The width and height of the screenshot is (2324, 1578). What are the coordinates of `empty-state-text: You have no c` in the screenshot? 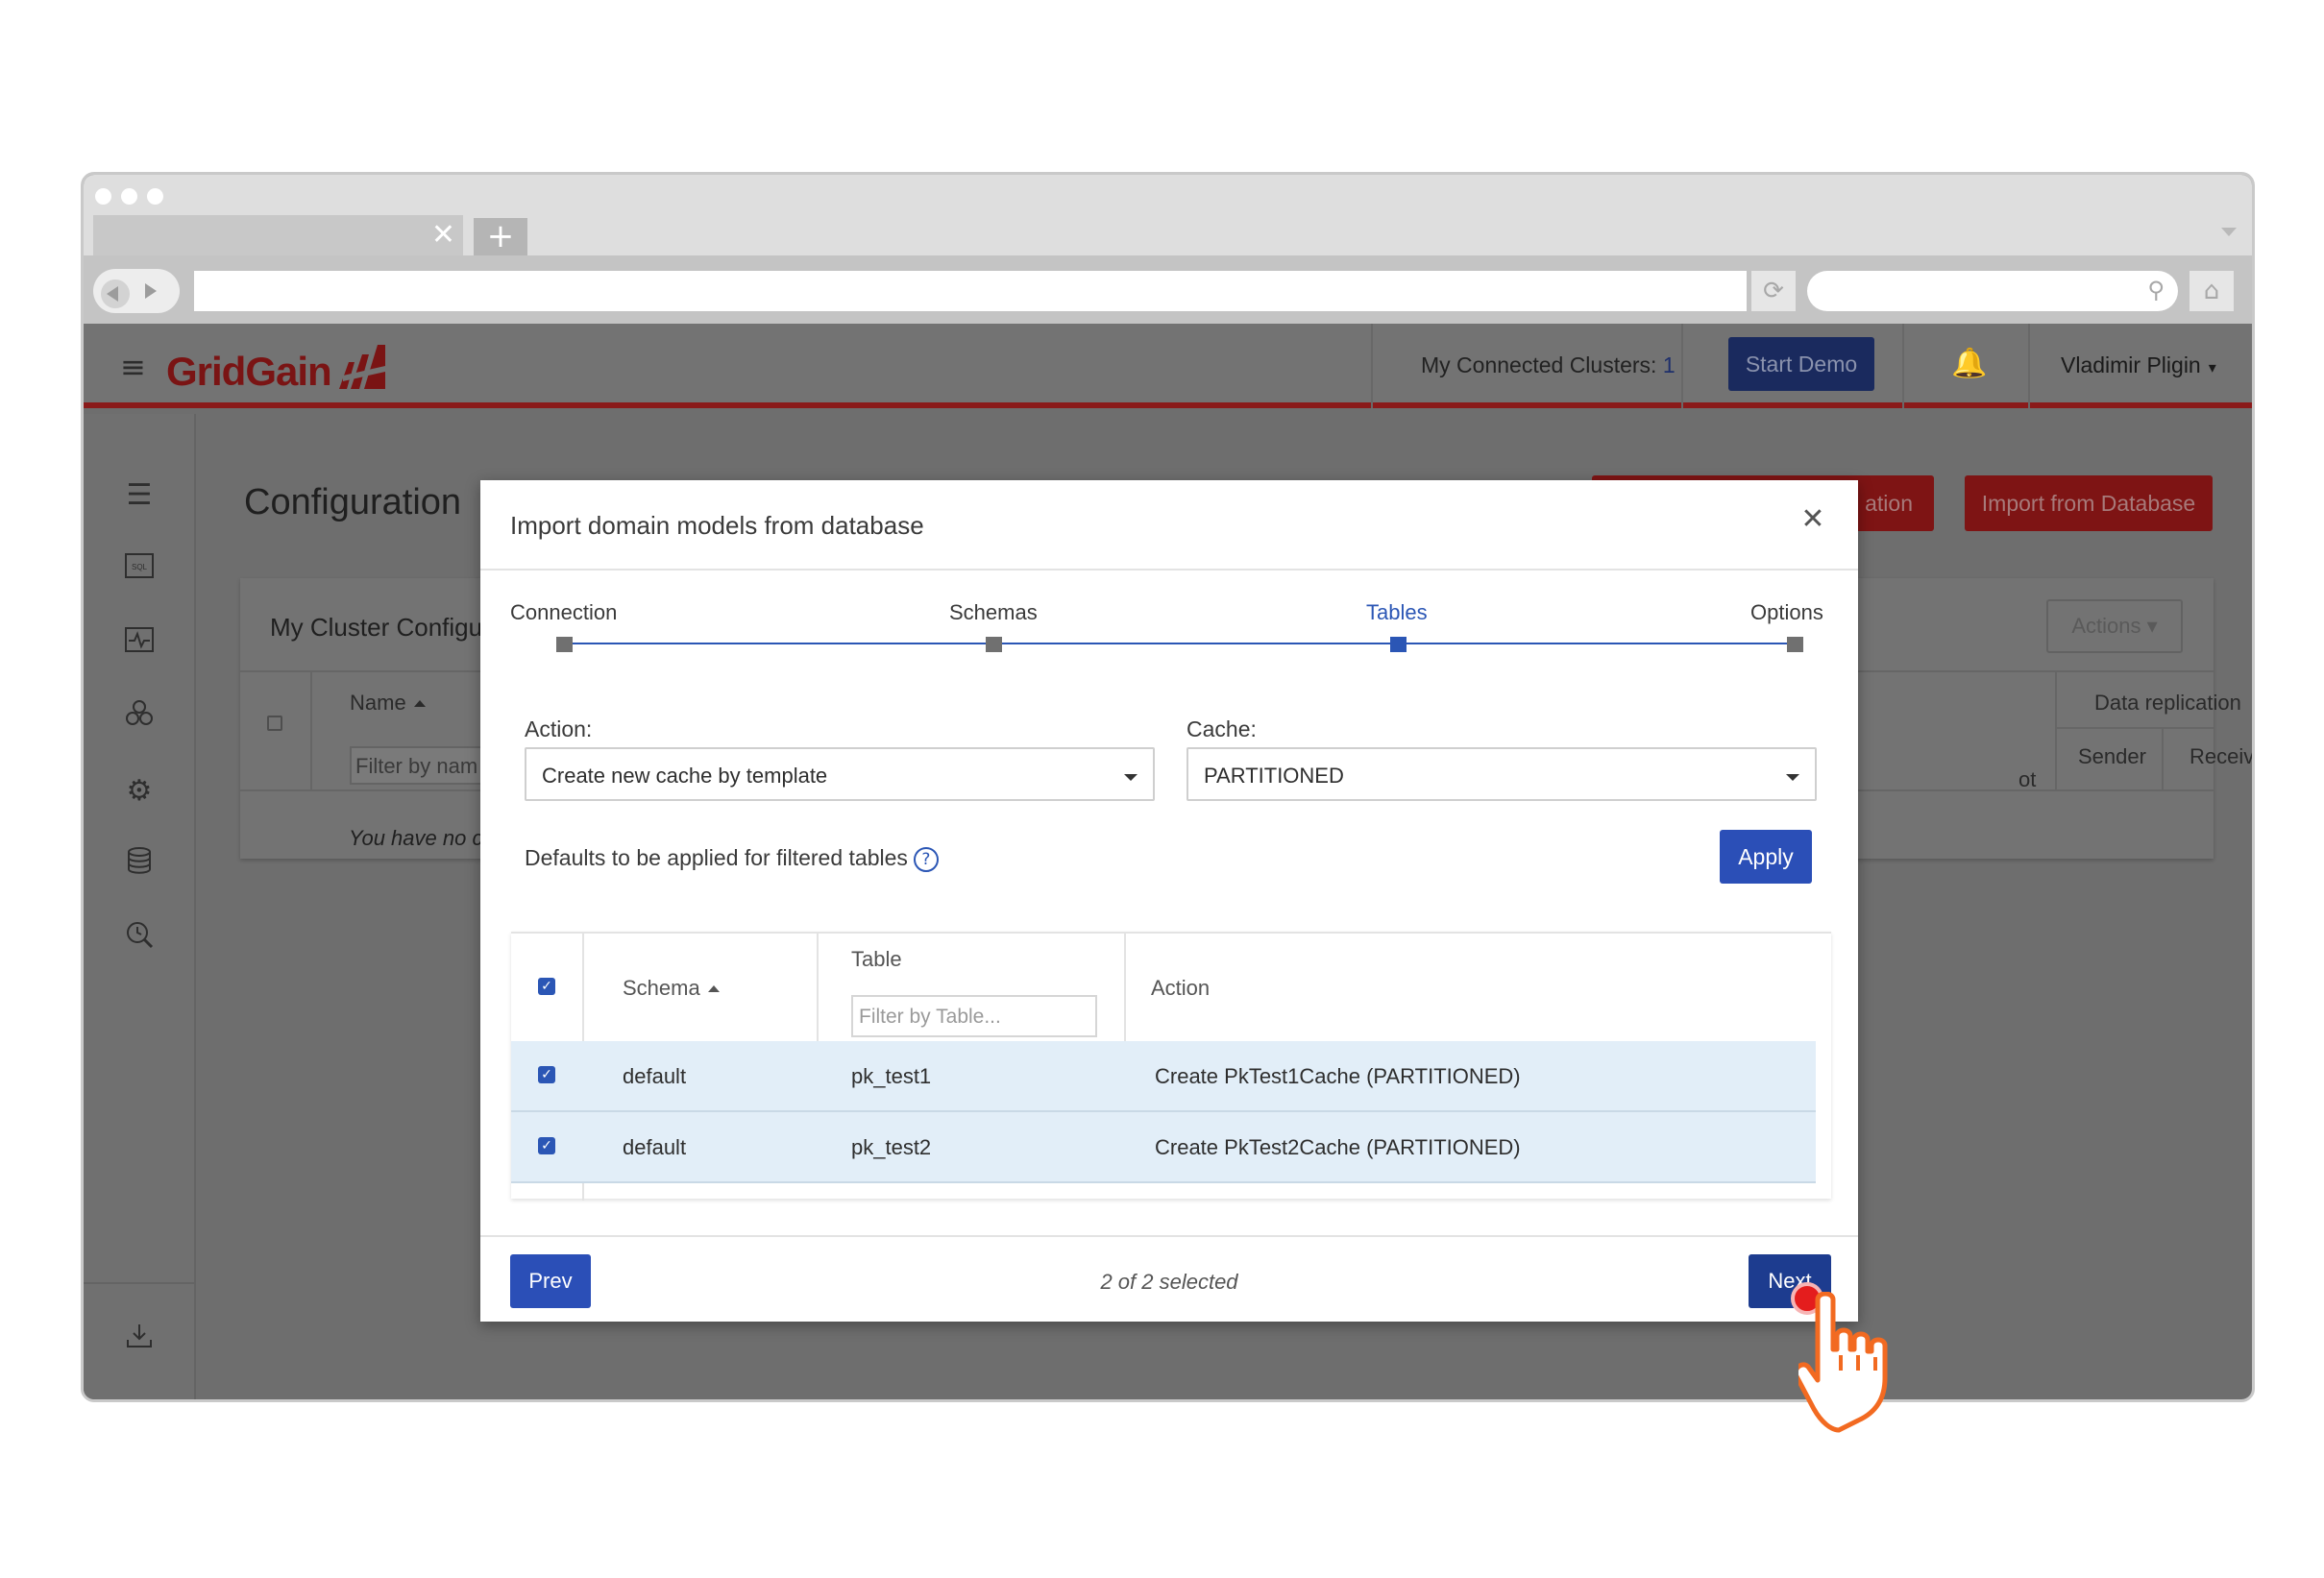 It's located at (416, 838).